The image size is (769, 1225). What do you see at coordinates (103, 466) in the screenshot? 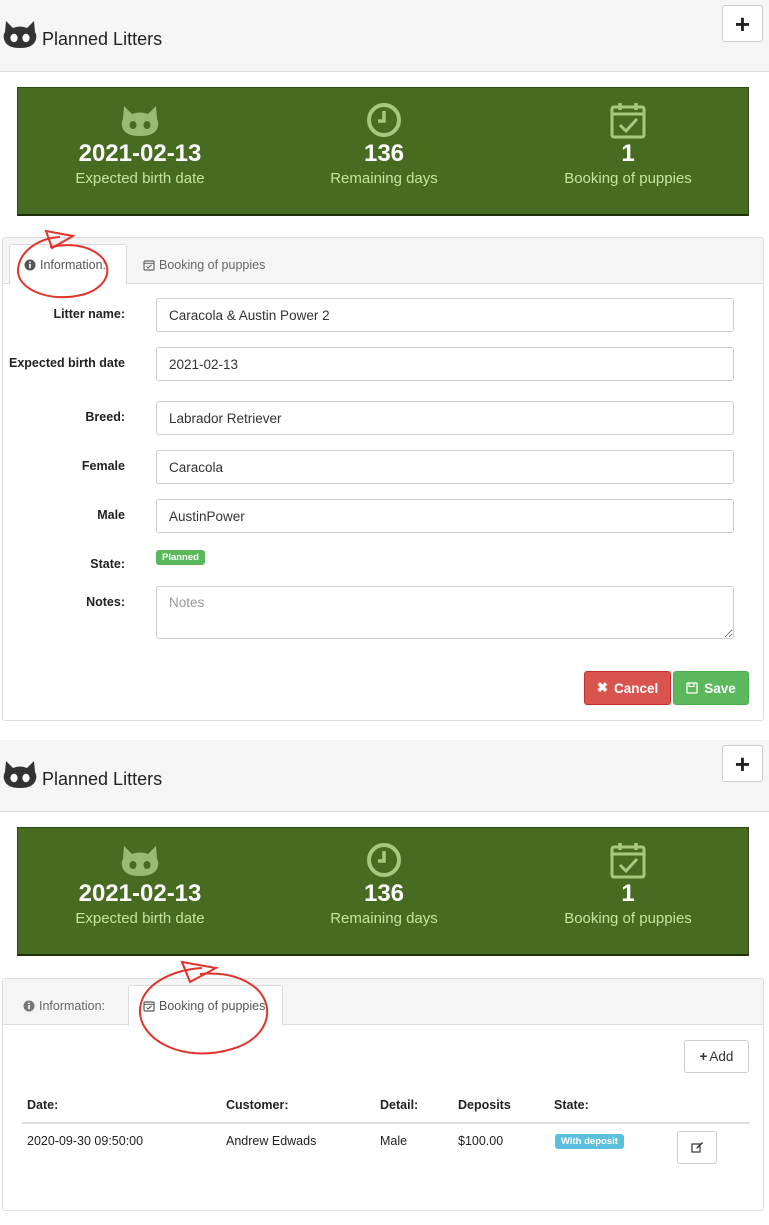
I see `female-label: Female` at bounding box center [103, 466].